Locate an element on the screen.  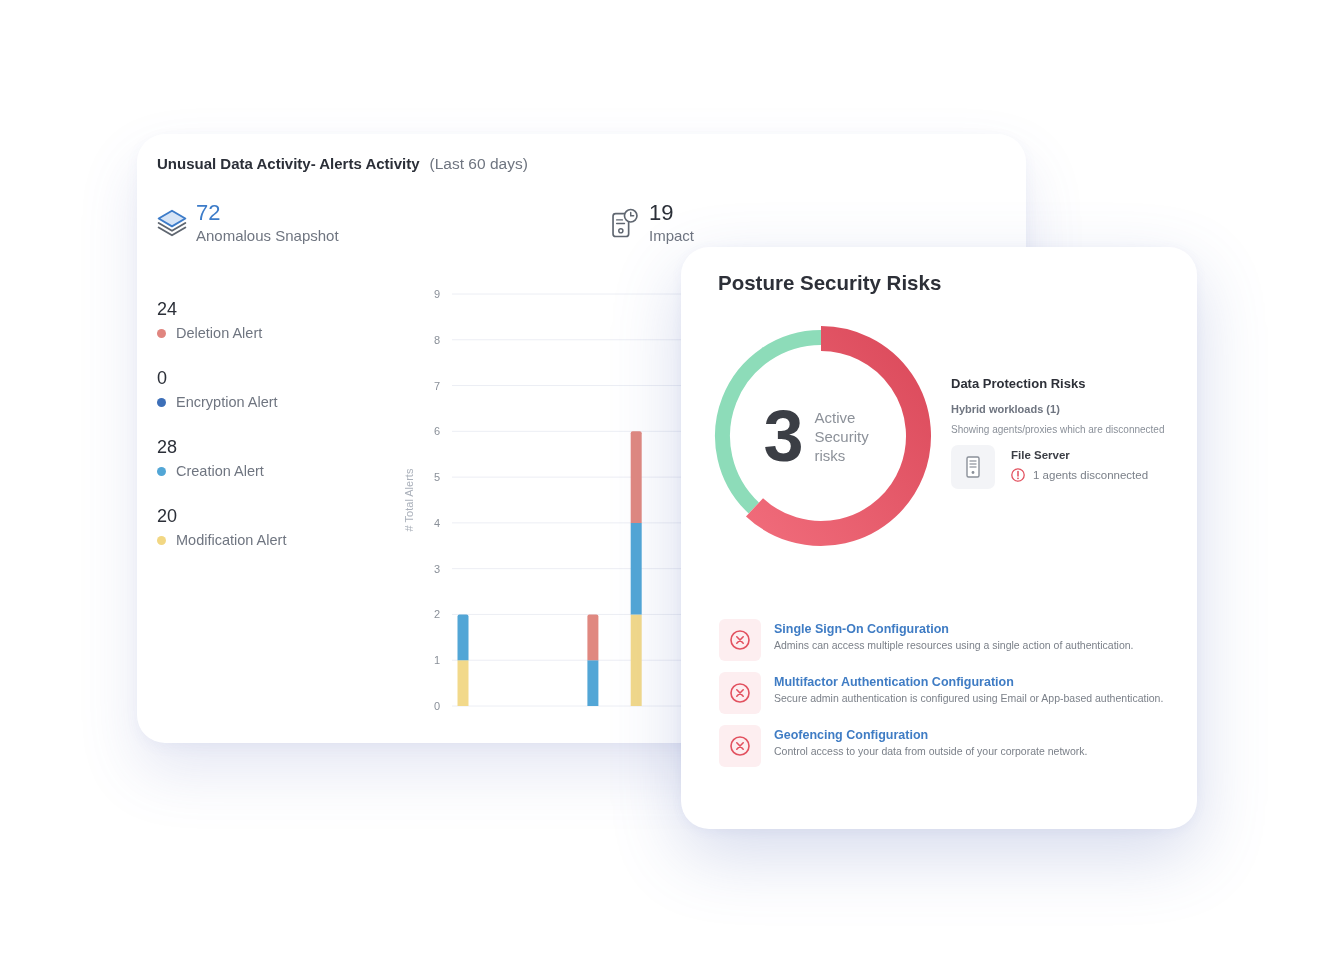
resource-name: File Server is located at coordinates (1041, 455).